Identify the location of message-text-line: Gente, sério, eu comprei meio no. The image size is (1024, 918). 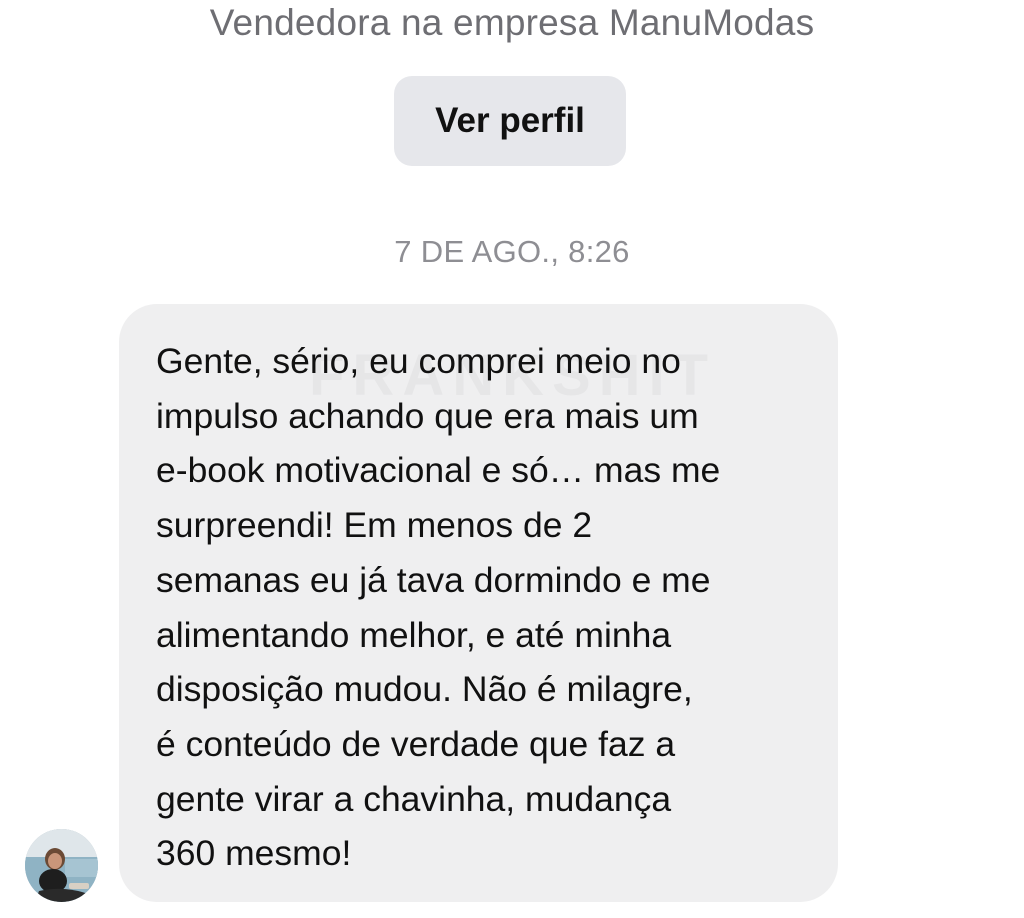
(418, 361).